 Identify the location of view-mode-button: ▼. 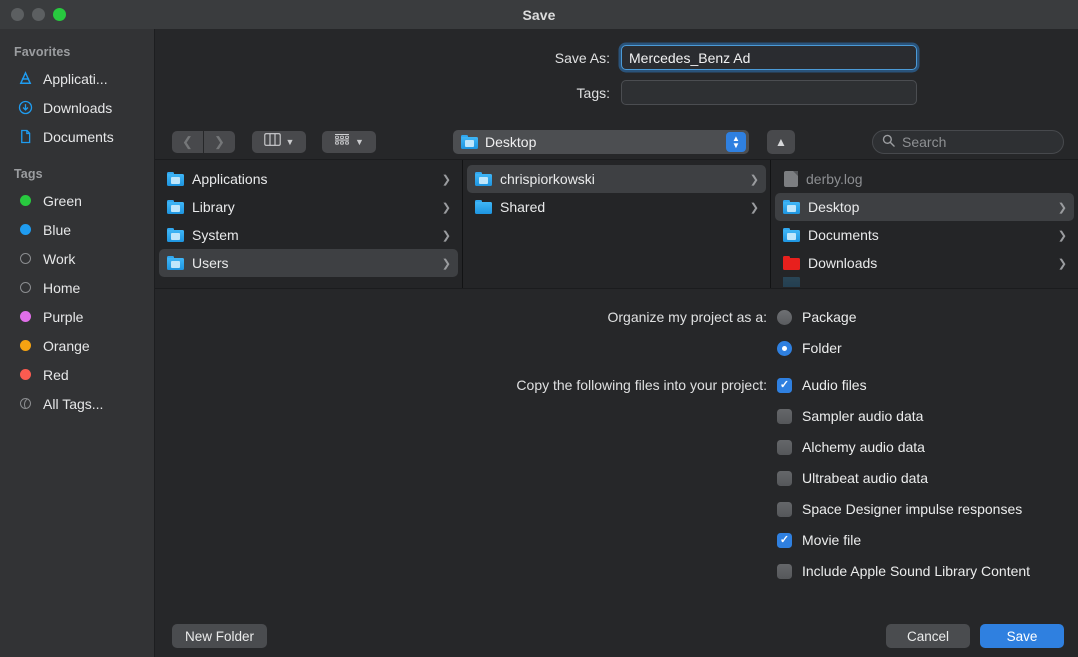
(279, 142).